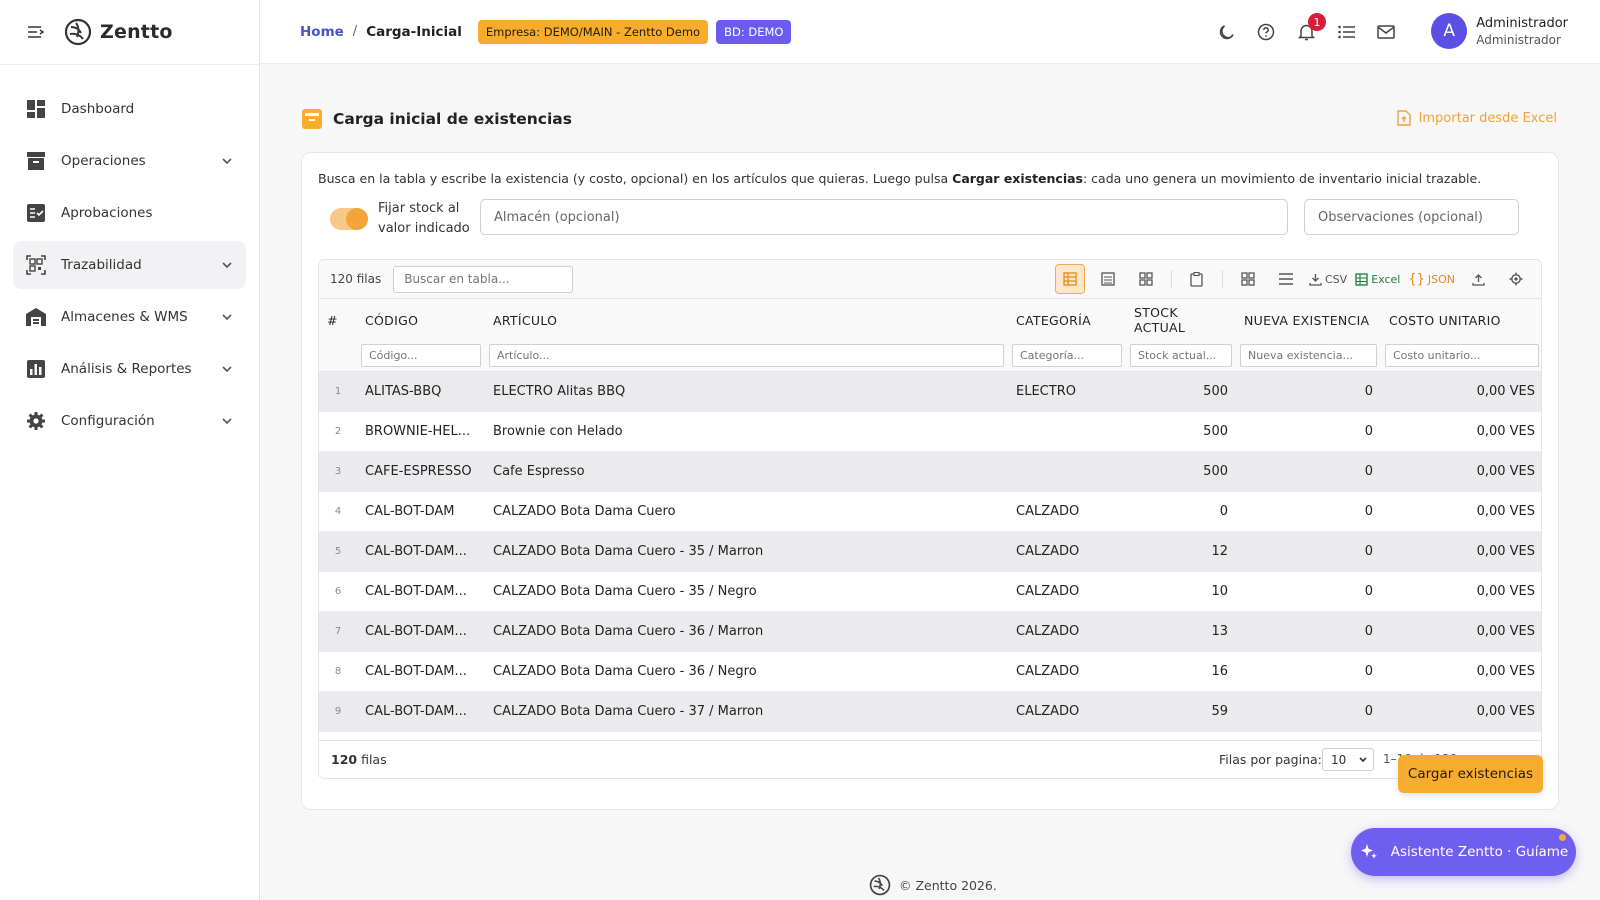 The height and width of the screenshot is (900, 1600). What do you see at coordinates (322, 32) in the screenshot?
I see `breadcrumb-home: Home` at bounding box center [322, 32].